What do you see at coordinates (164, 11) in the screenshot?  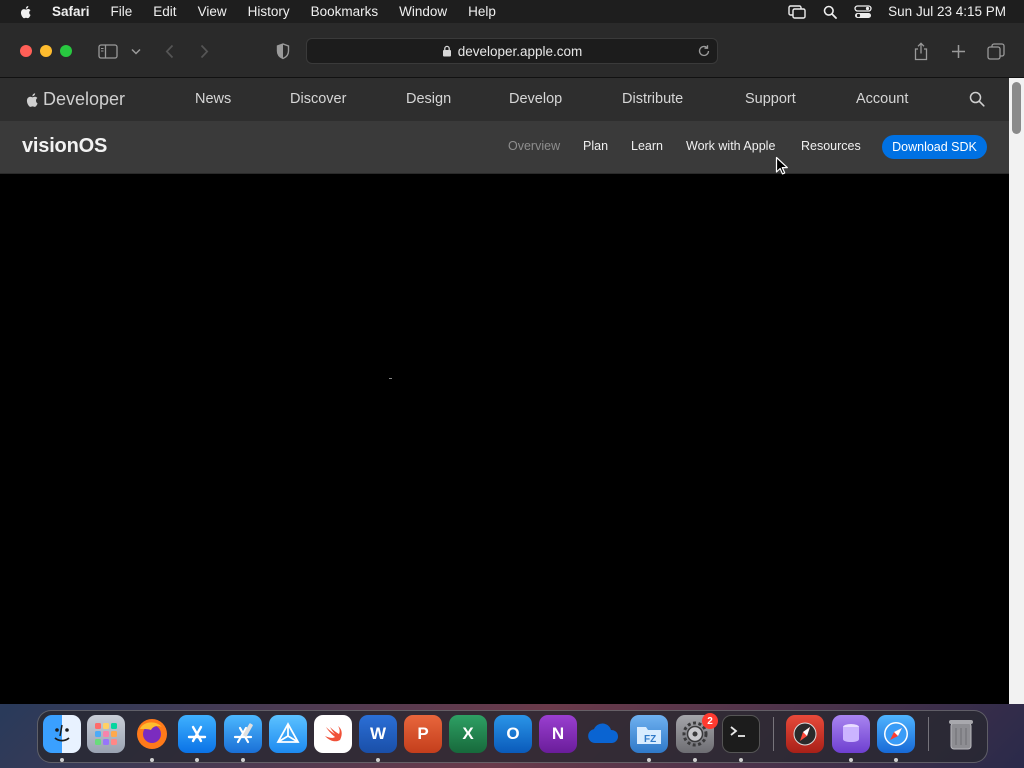 I see `menu-edit: Edit` at bounding box center [164, 11].